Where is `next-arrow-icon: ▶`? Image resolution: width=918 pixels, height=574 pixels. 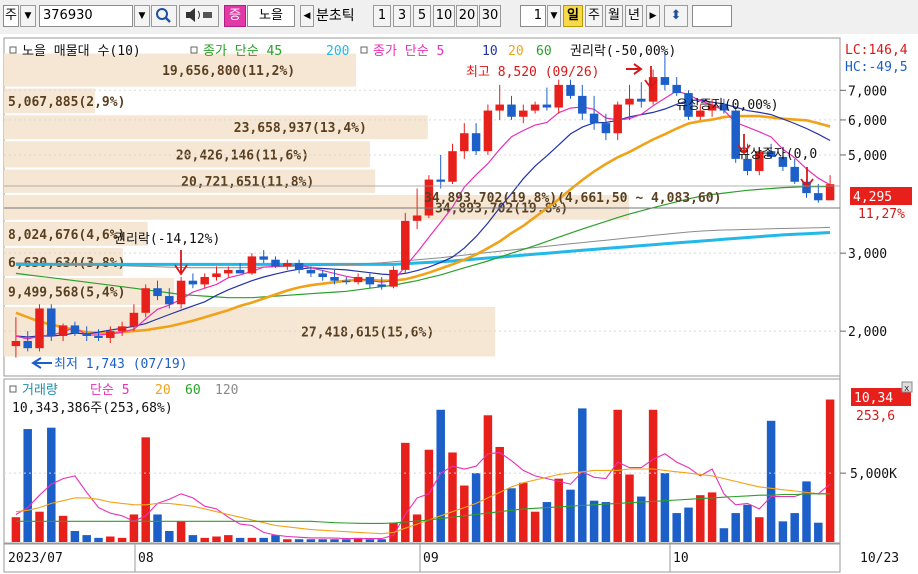 next-arrow-icon: ▶ is located at coordinates (653, 16).